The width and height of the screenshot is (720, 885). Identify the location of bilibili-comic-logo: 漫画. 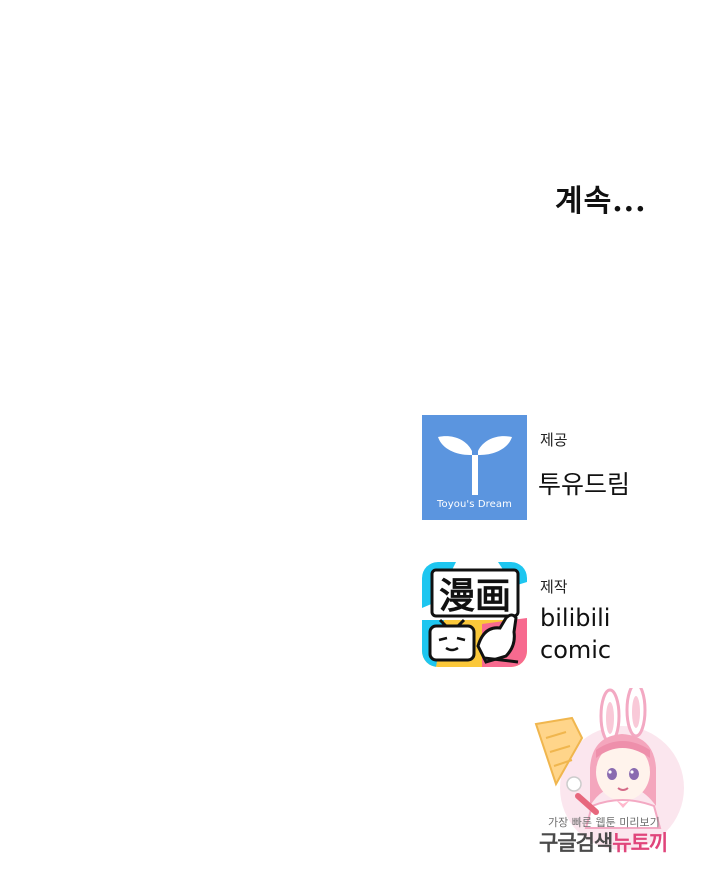
(474, 614).